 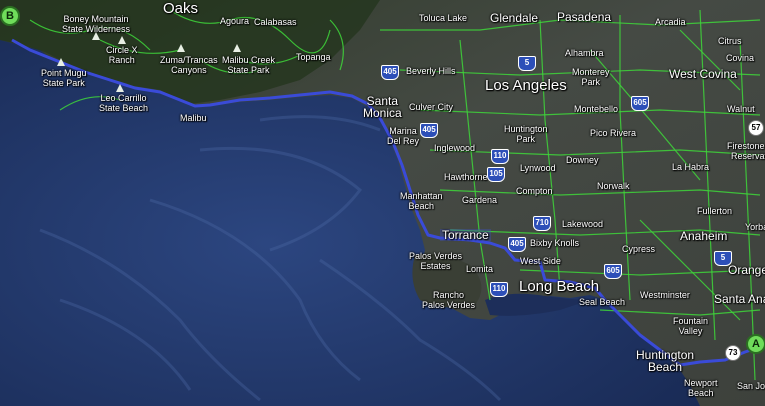 What do you see at coordinates (540, 261) in the screenshot?
I see `place-label: West Side` at bounding box center [540, 261].